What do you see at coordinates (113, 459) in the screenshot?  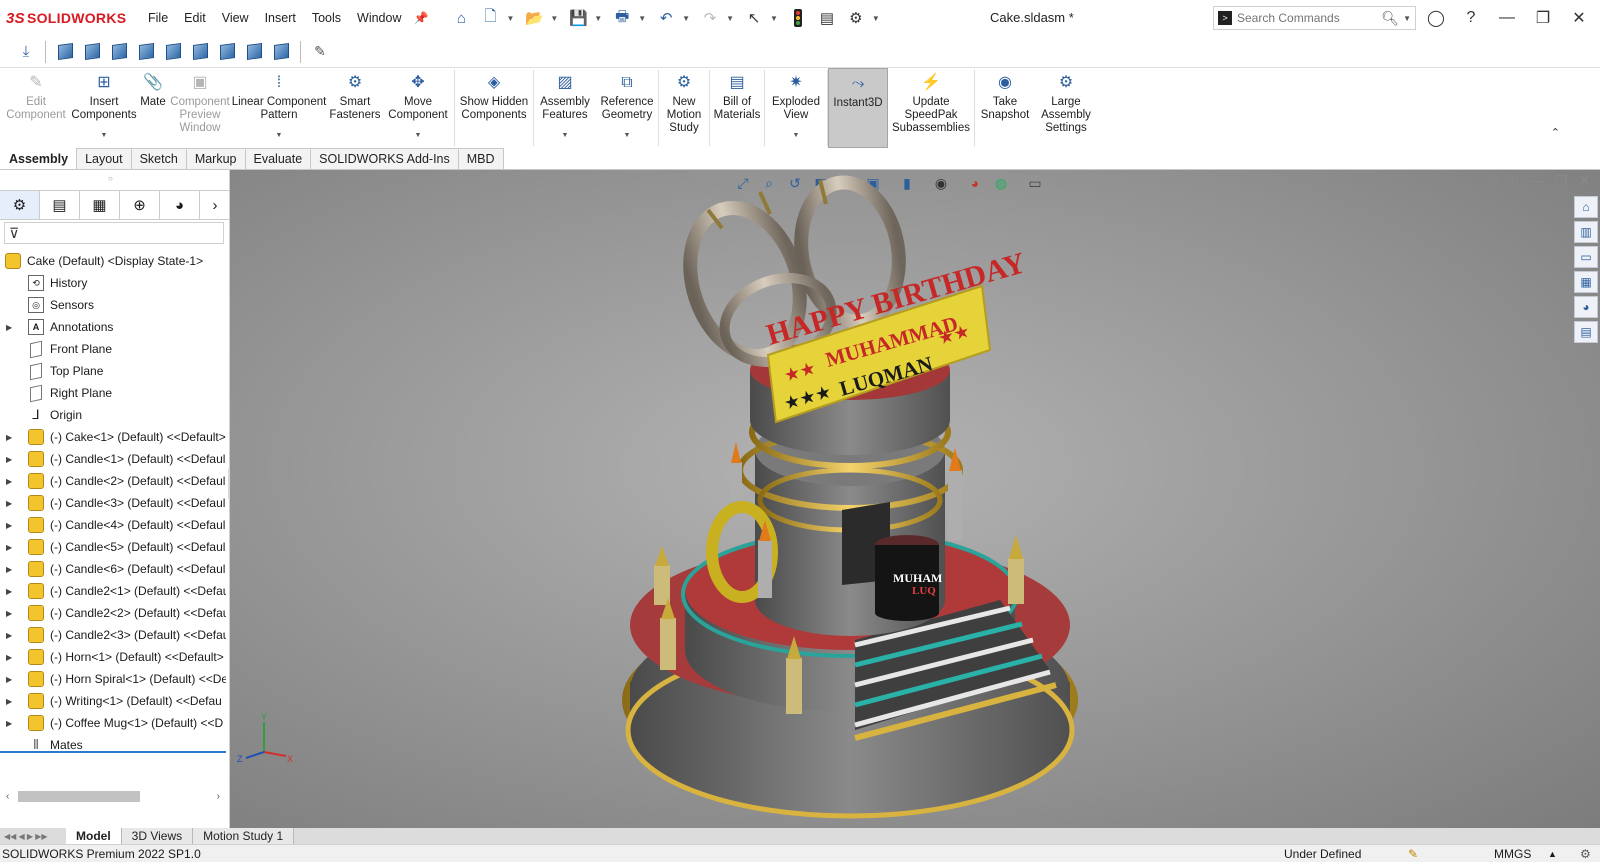 I see `tree-item: ▶ (-) Candle<1> (Default) <<Defaul` at bounding box center [113, 459].